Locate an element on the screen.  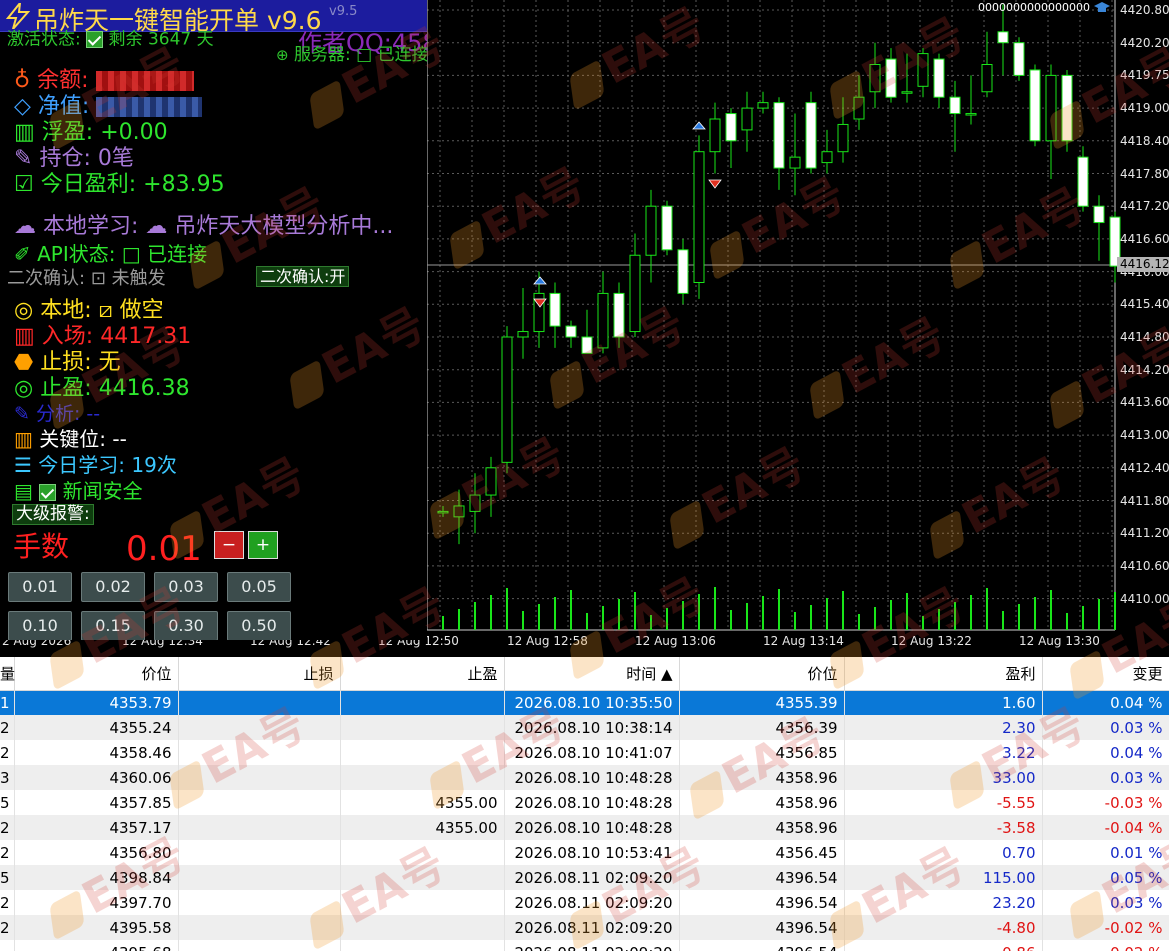
cell-cur: 4356.39 is located at coordinates (762, 727).